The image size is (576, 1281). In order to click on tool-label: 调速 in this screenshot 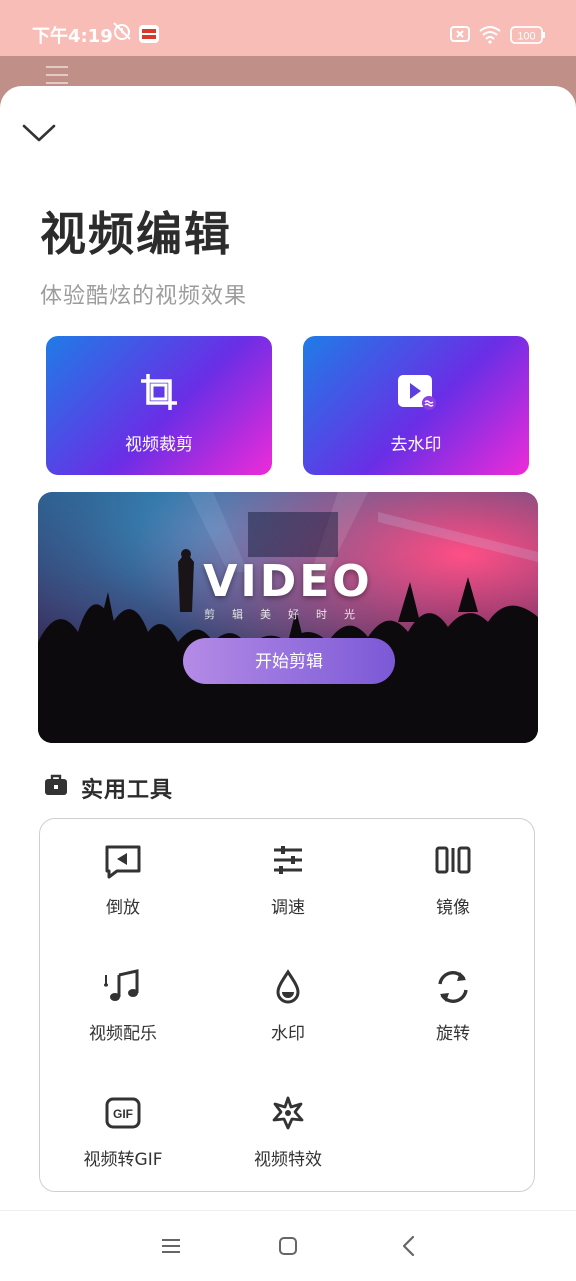, I will do `click(288, 908)`.